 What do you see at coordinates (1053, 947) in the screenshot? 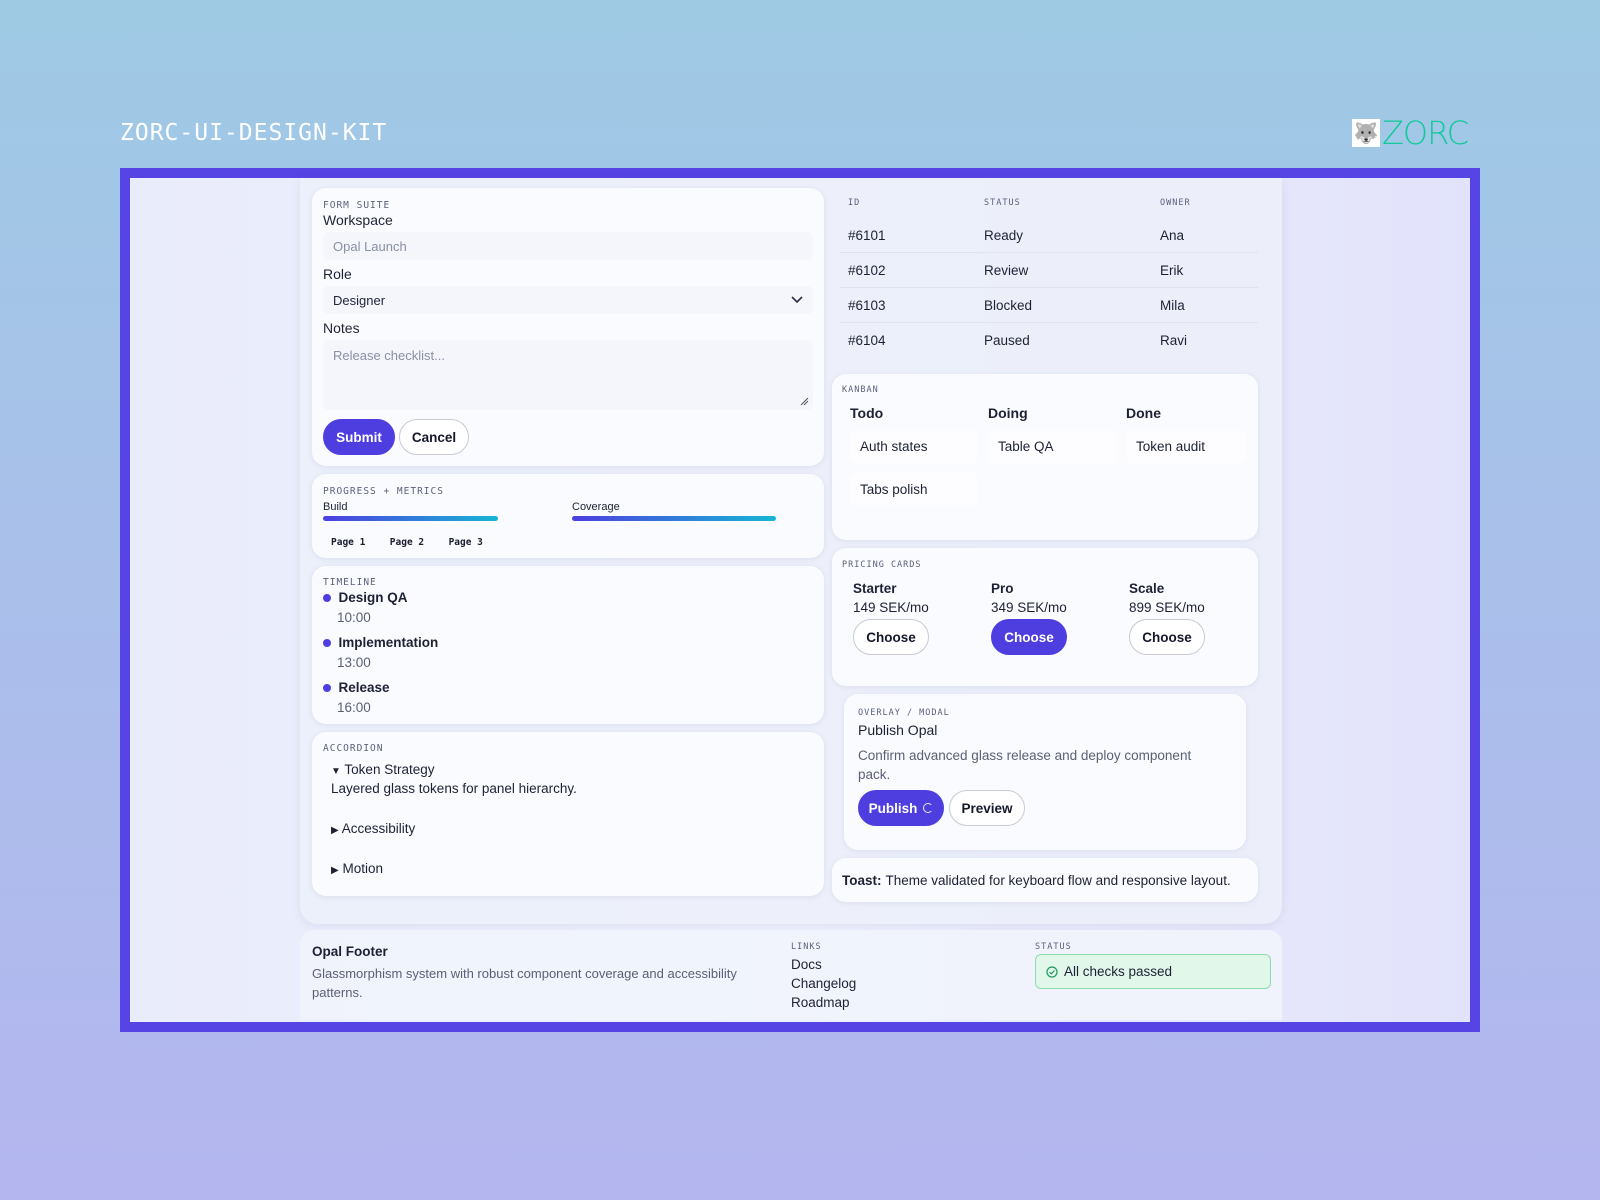
I see `footer-status-eyebrow: STATUS` at bounding box center [1053, 947].